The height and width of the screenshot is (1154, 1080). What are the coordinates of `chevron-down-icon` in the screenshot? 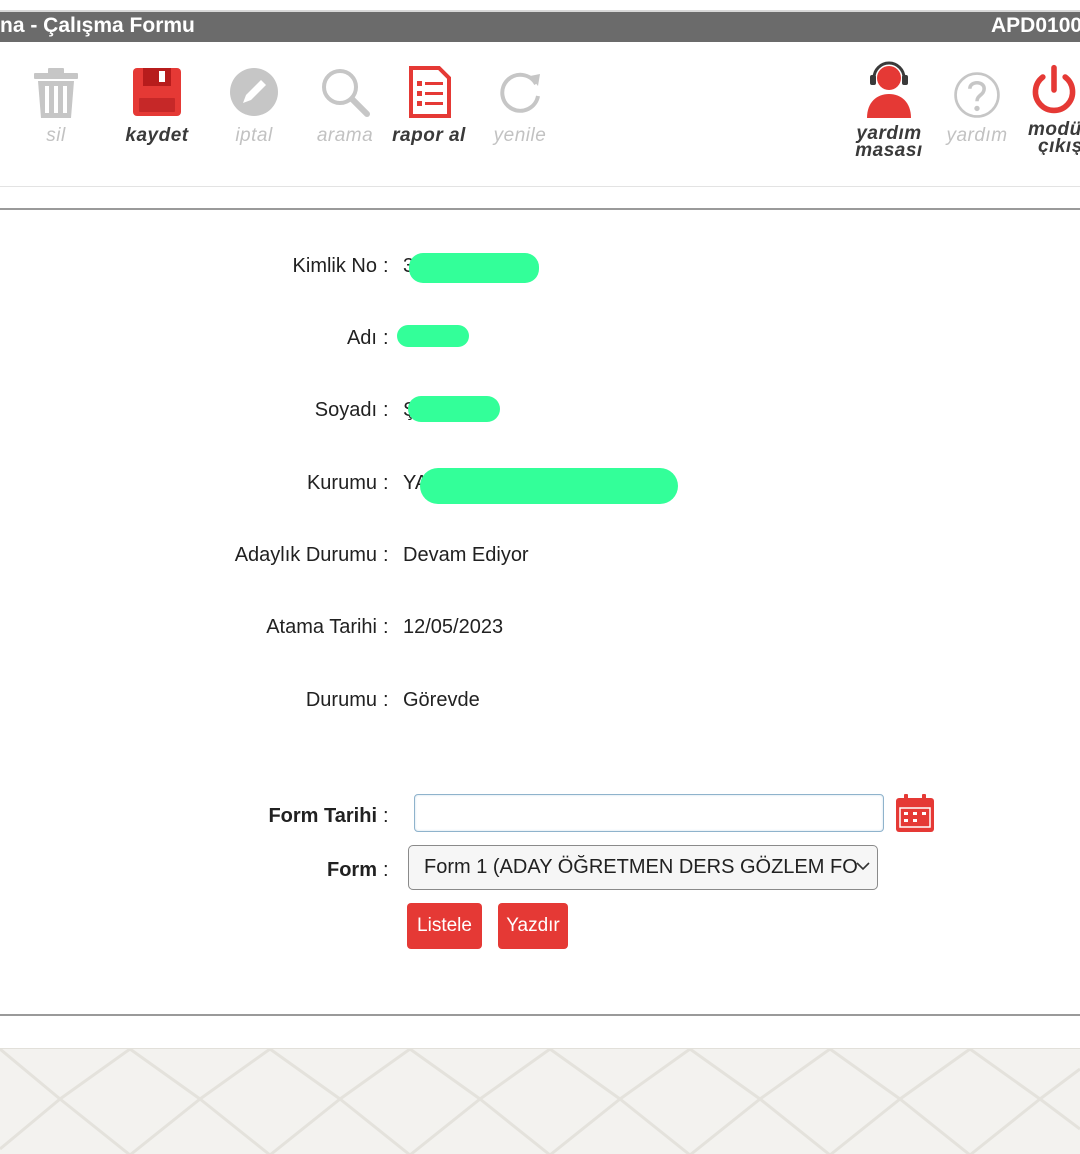 It's located at (863, 866).